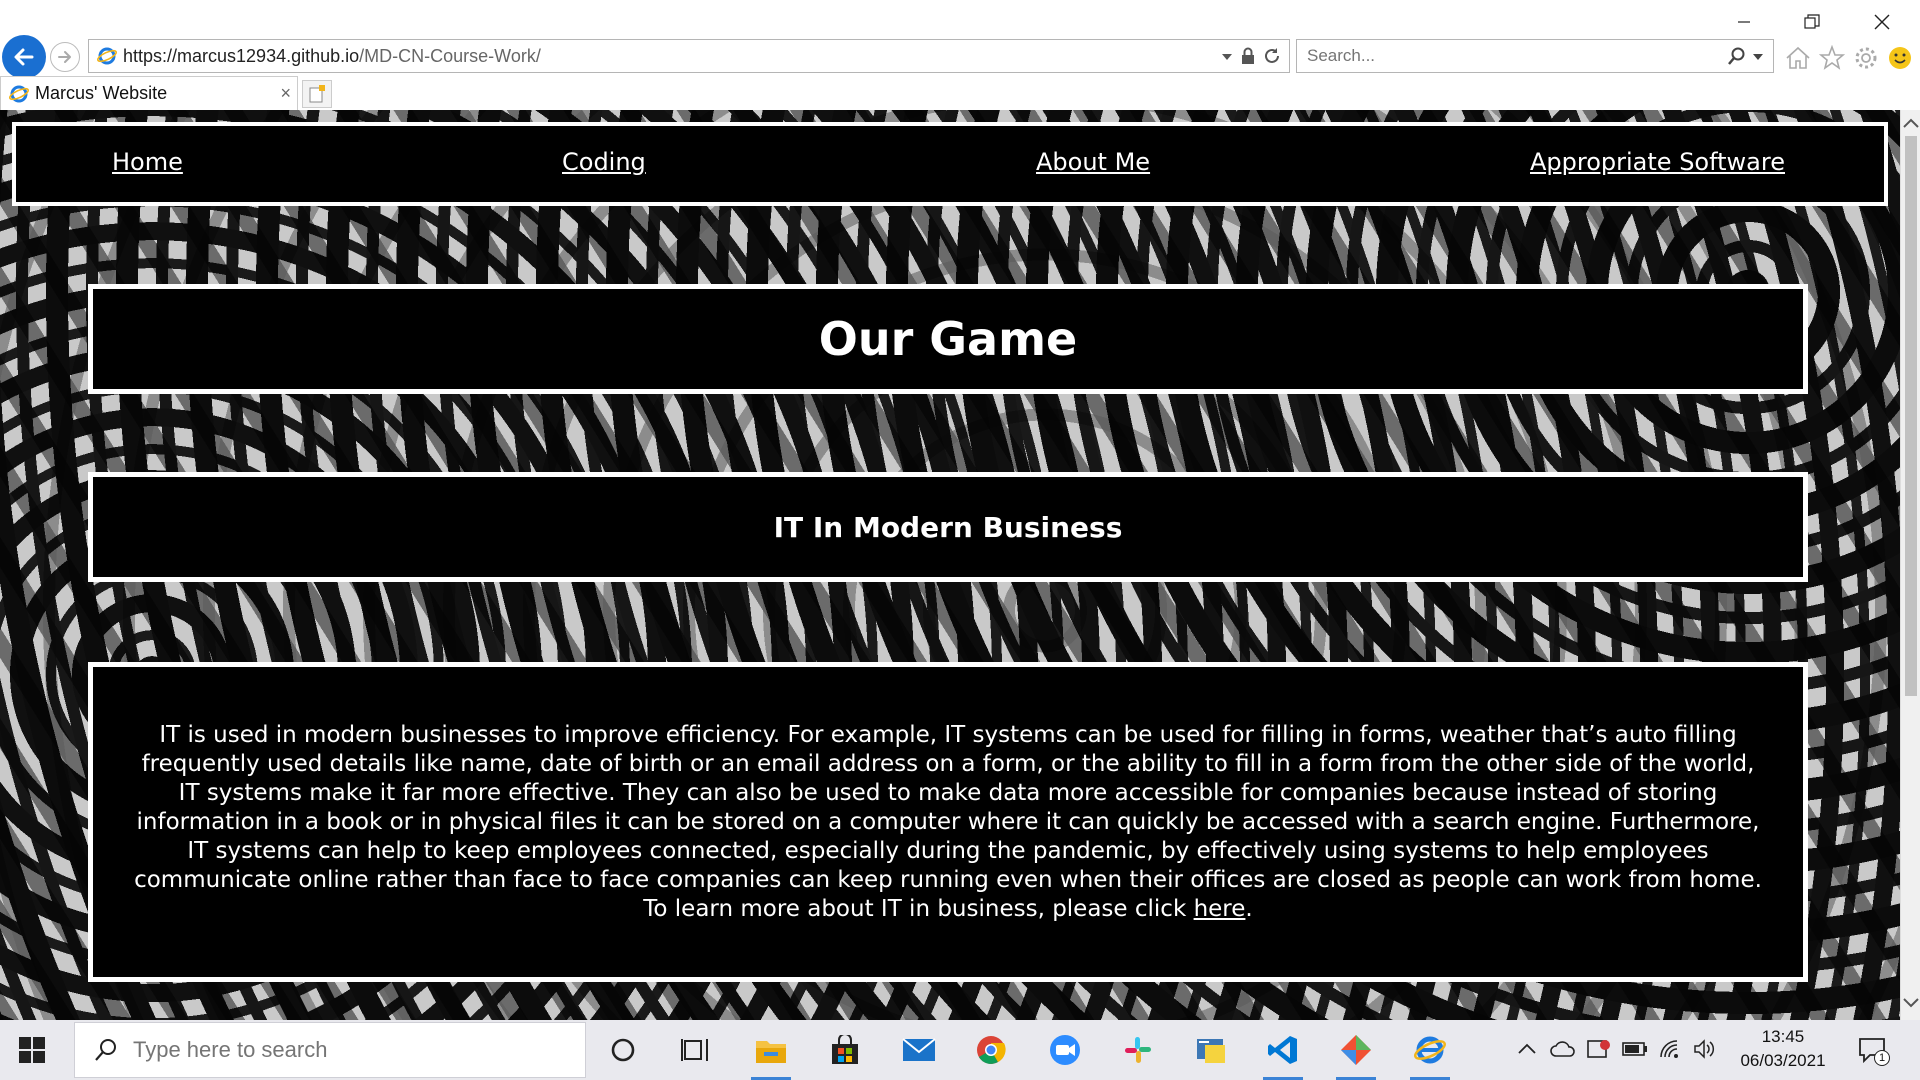 The image size is (1920, 1080). I want to click on wifi-button, so click(1671, 1049).